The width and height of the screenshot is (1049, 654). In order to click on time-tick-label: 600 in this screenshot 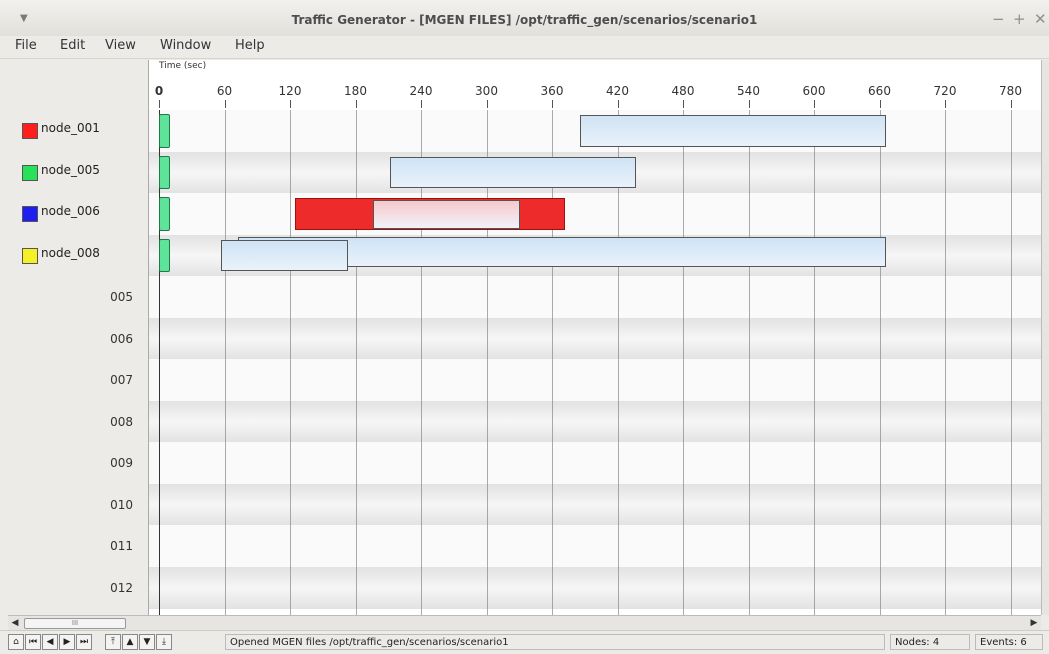, I will do `click(814, 91)`.